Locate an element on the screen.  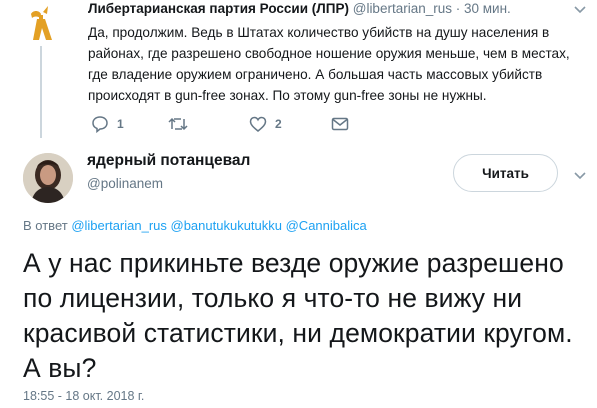
main-author-avatar is located at coordinates (48, 178).